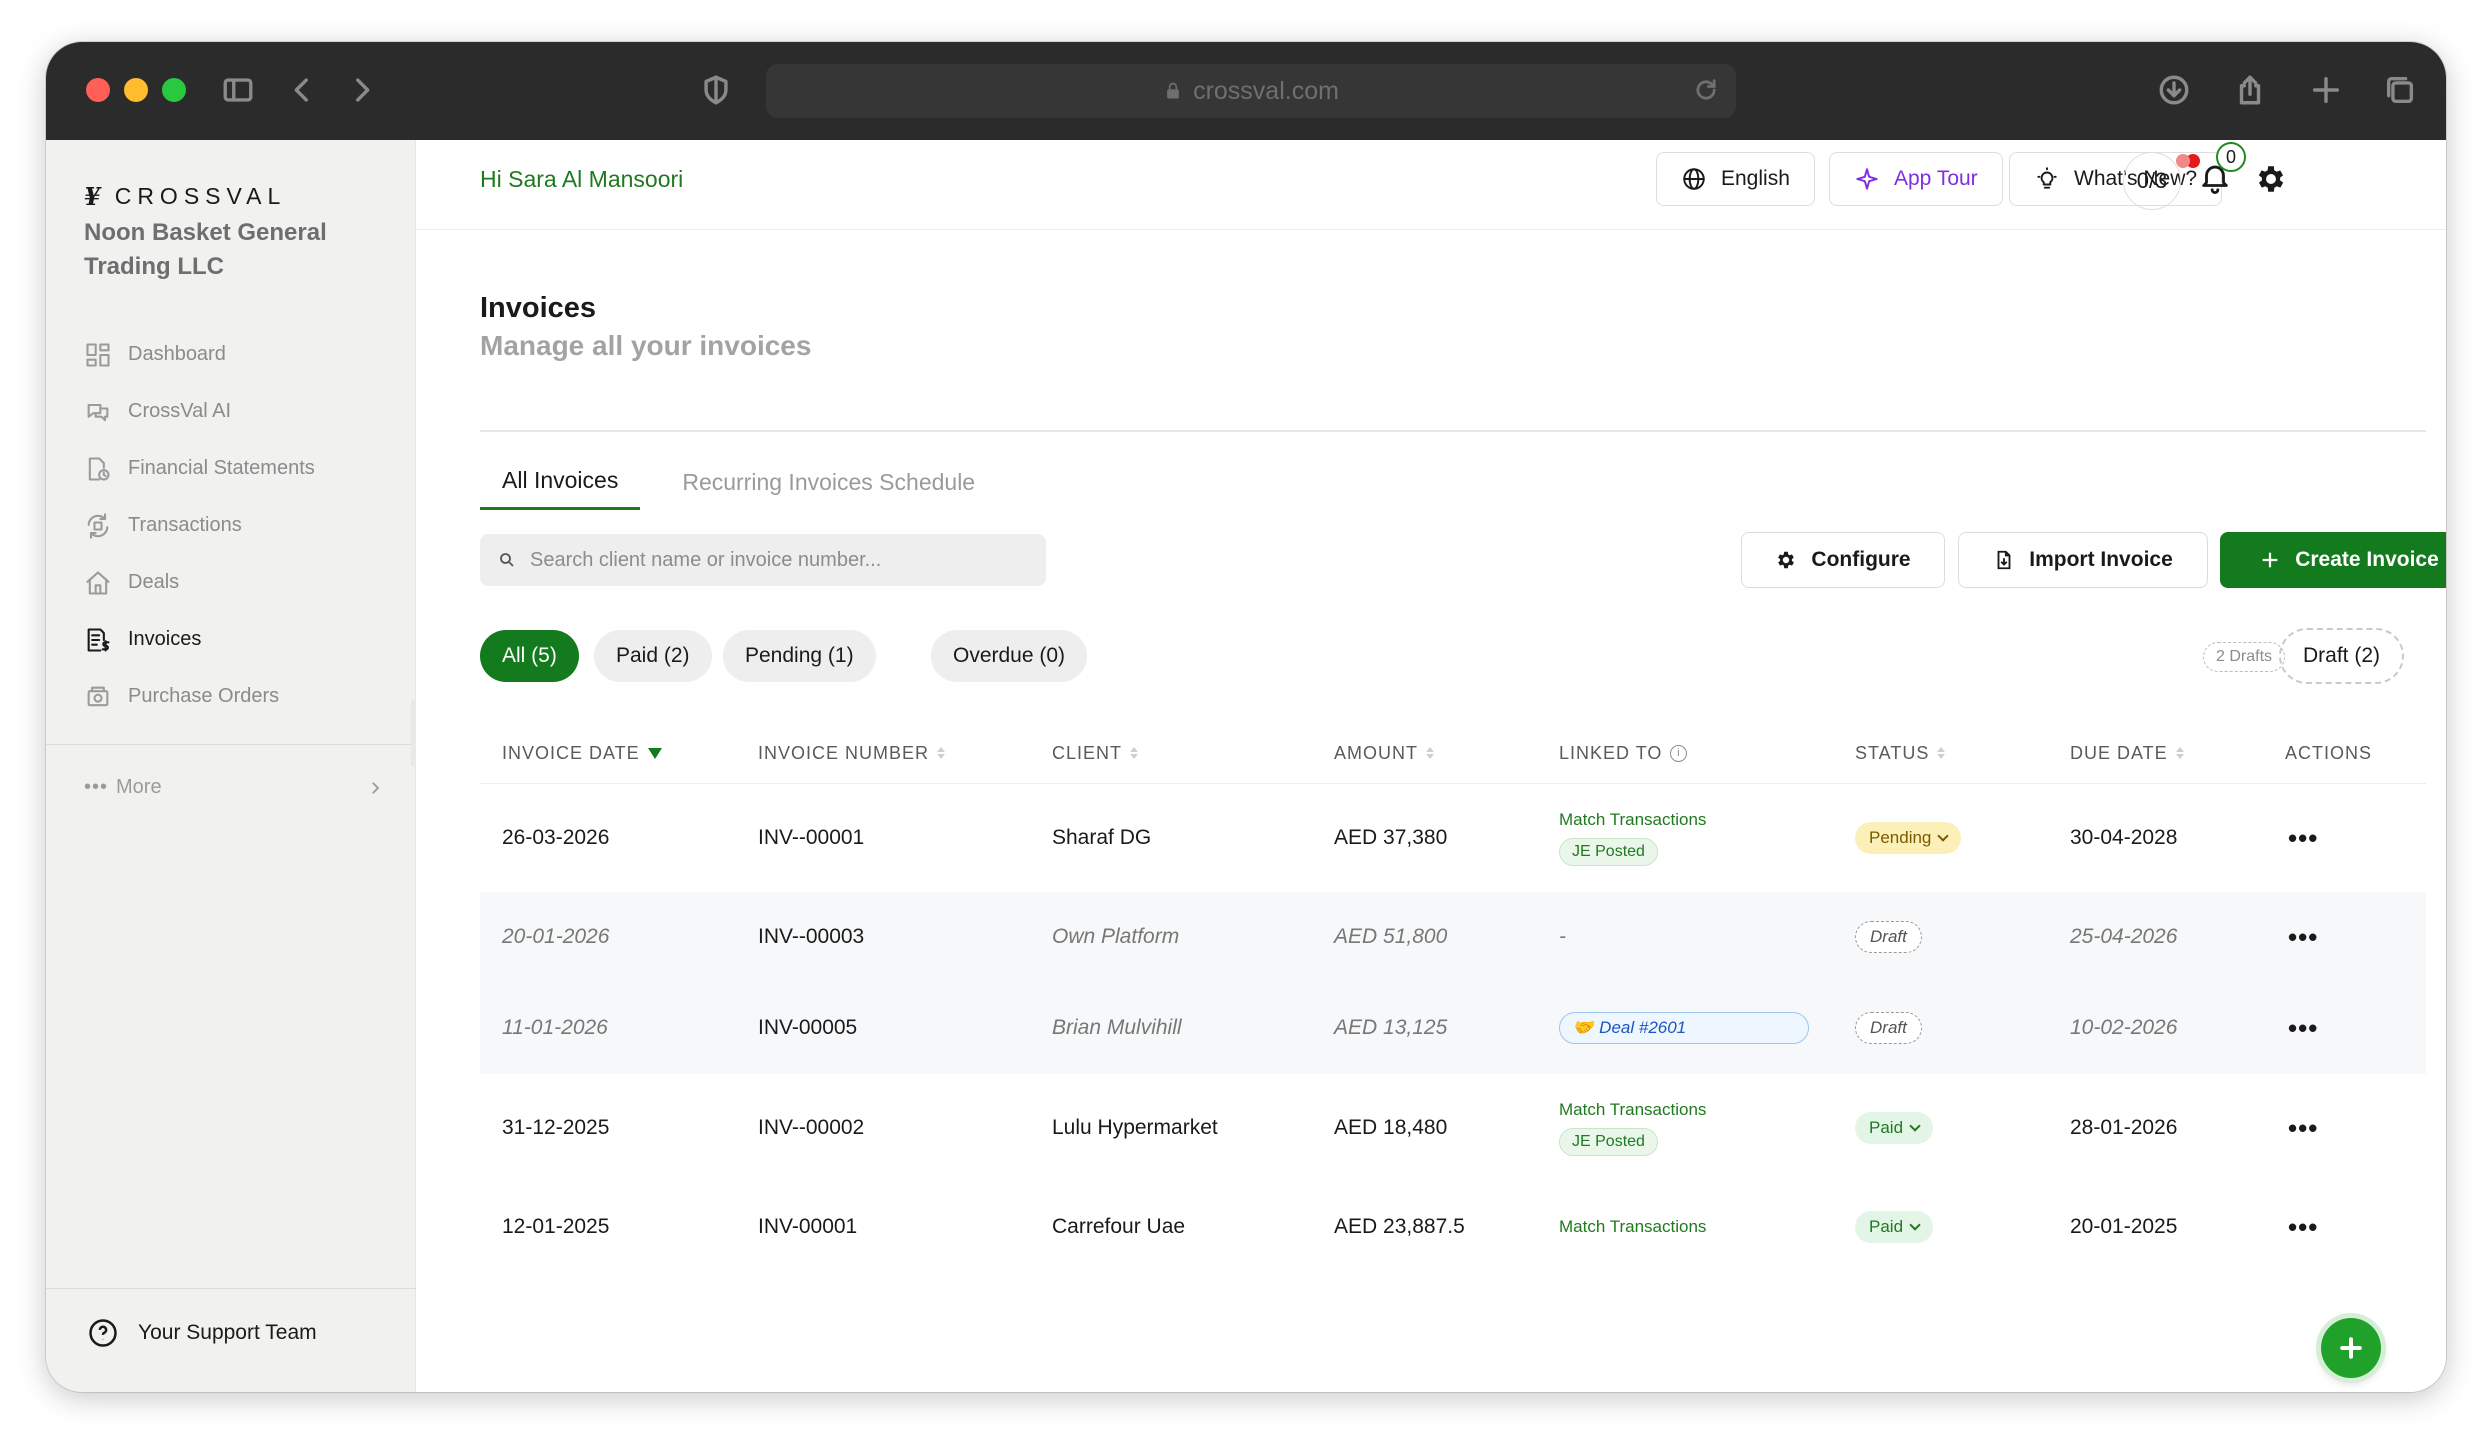 The height and width of the screenshot is (1442, 2492). I want to click on privacy-shield-icon, so click(716, 90).